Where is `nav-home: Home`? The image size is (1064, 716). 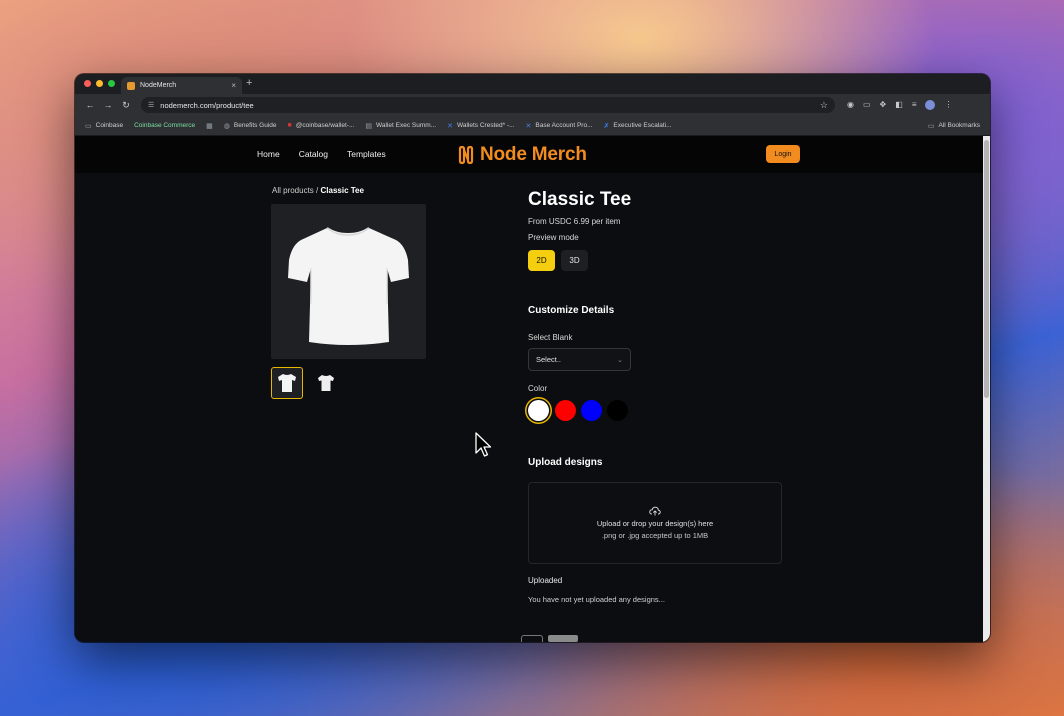
nav-home: Home is located at coordinates (268, 154).